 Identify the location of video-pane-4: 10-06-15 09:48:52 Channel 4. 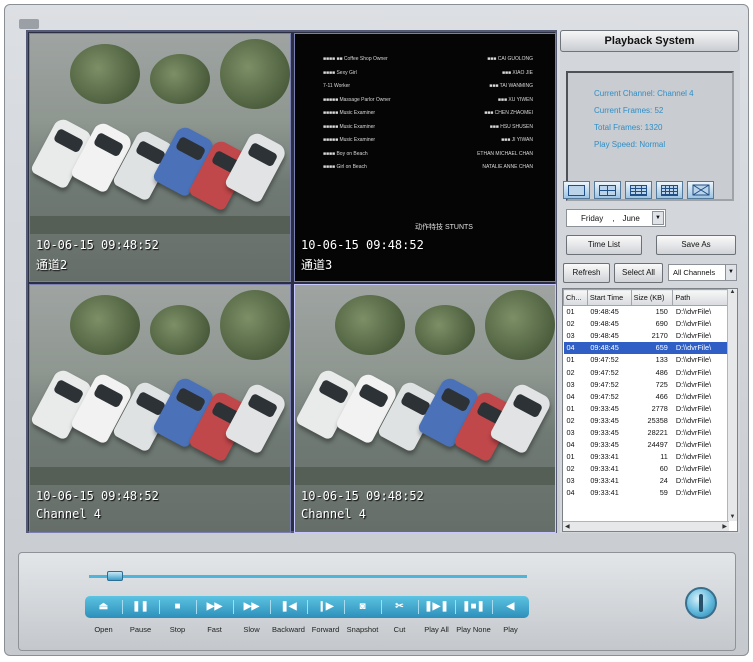
(425, 408).